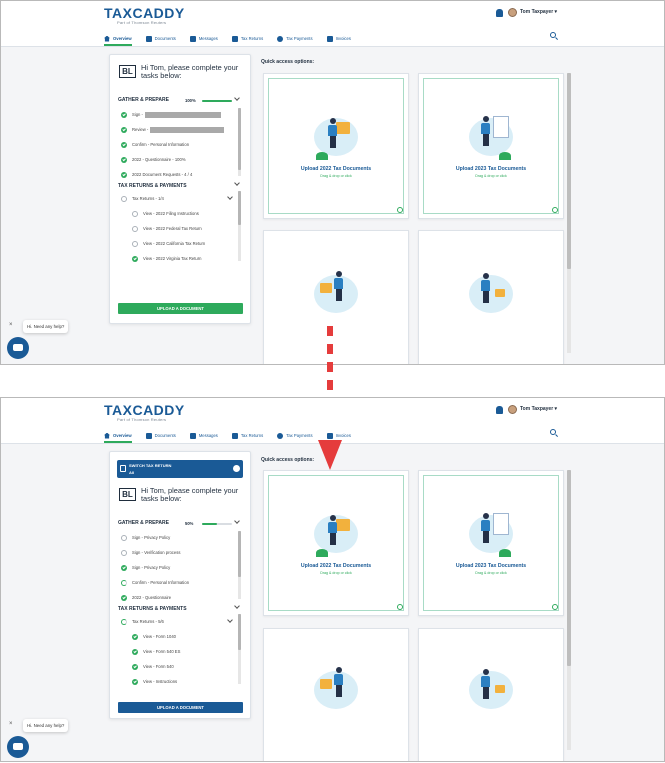 This screenshot has width=665, height=763. What do you see at coordinates (161, 144) in the screenshot?
I see `task-label: Confirm - Personal Information` at bounding box center [161, 144].